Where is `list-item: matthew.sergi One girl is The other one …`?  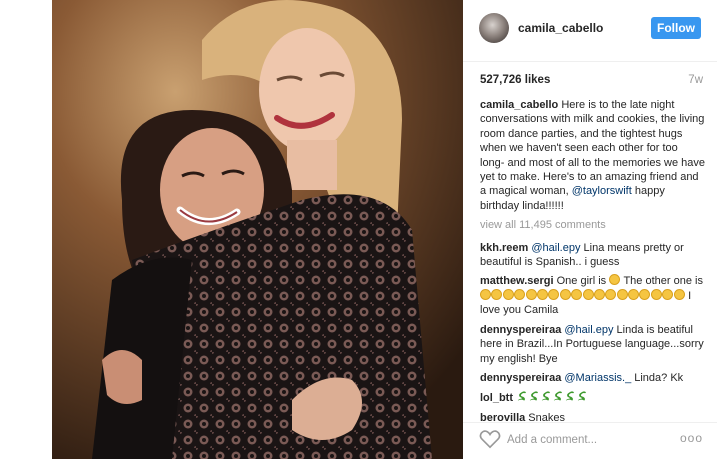
list-item: matthew.sergi One girl is The other one … is located at coordinates (592, 295).